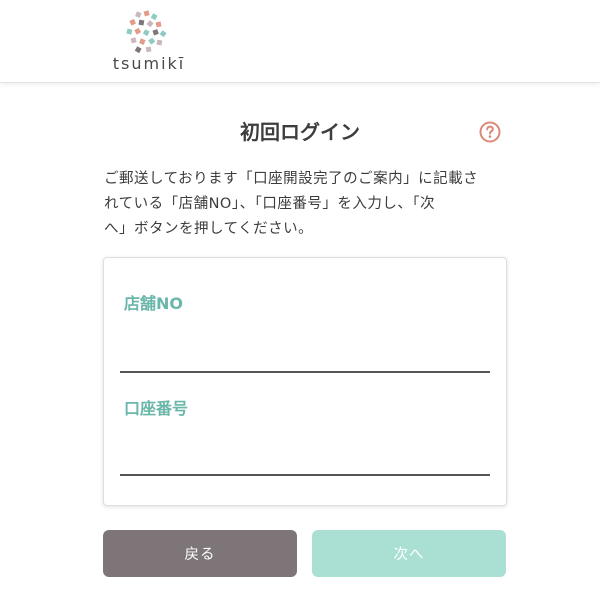 This screenshot has height=600, width=600. Describe the element at coordinates (305, 459) in the screenshot. I see `account-no-input` at that location.